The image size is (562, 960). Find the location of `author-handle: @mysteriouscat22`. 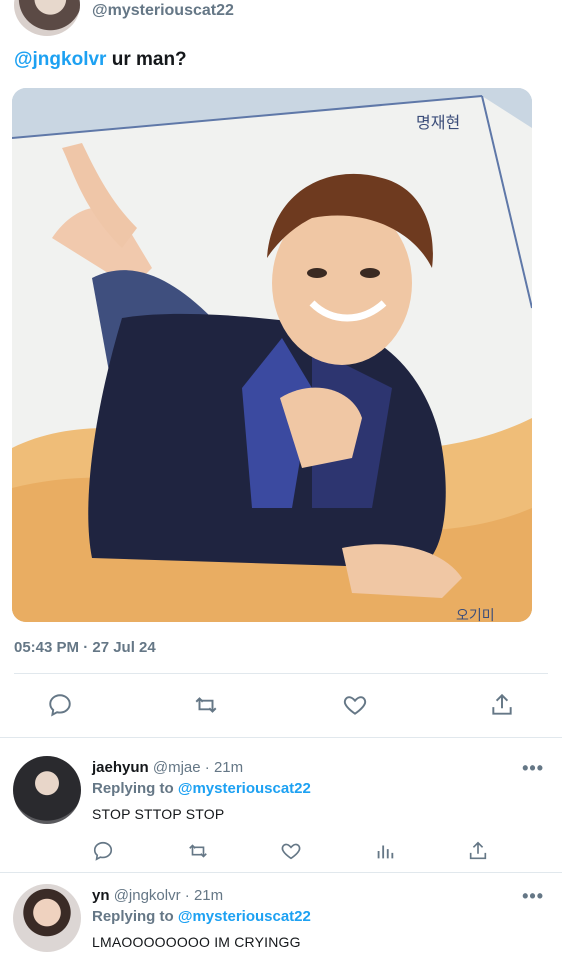

author-handle: @mysteriouscat22 is located at coordinates (163, 11).